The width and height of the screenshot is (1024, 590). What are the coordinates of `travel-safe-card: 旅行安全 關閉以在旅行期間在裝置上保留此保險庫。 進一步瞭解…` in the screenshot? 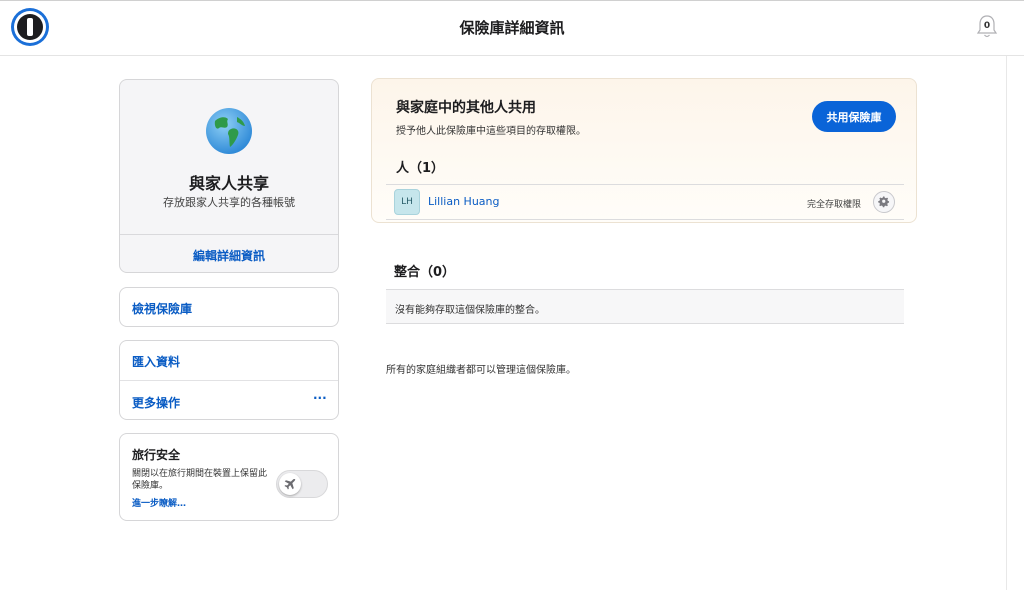 It's located at (229, 477).